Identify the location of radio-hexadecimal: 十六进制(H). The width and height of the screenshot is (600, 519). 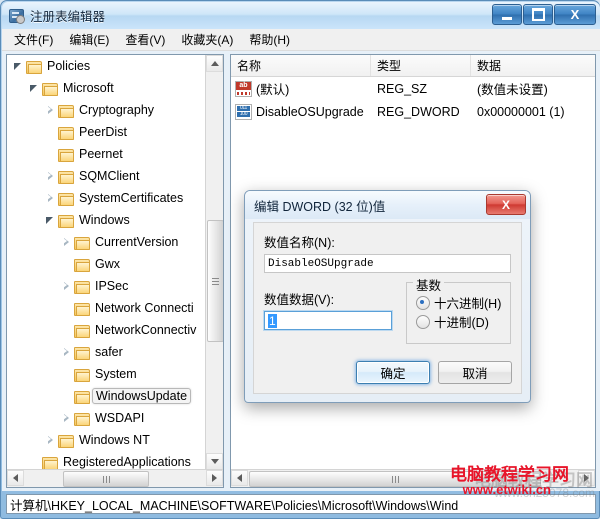
(463, 302).